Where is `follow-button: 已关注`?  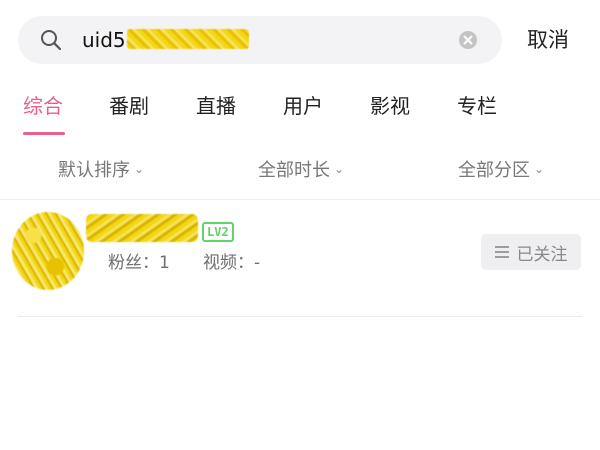
follow-button: 已关注 is located at coordinates (531, 252).